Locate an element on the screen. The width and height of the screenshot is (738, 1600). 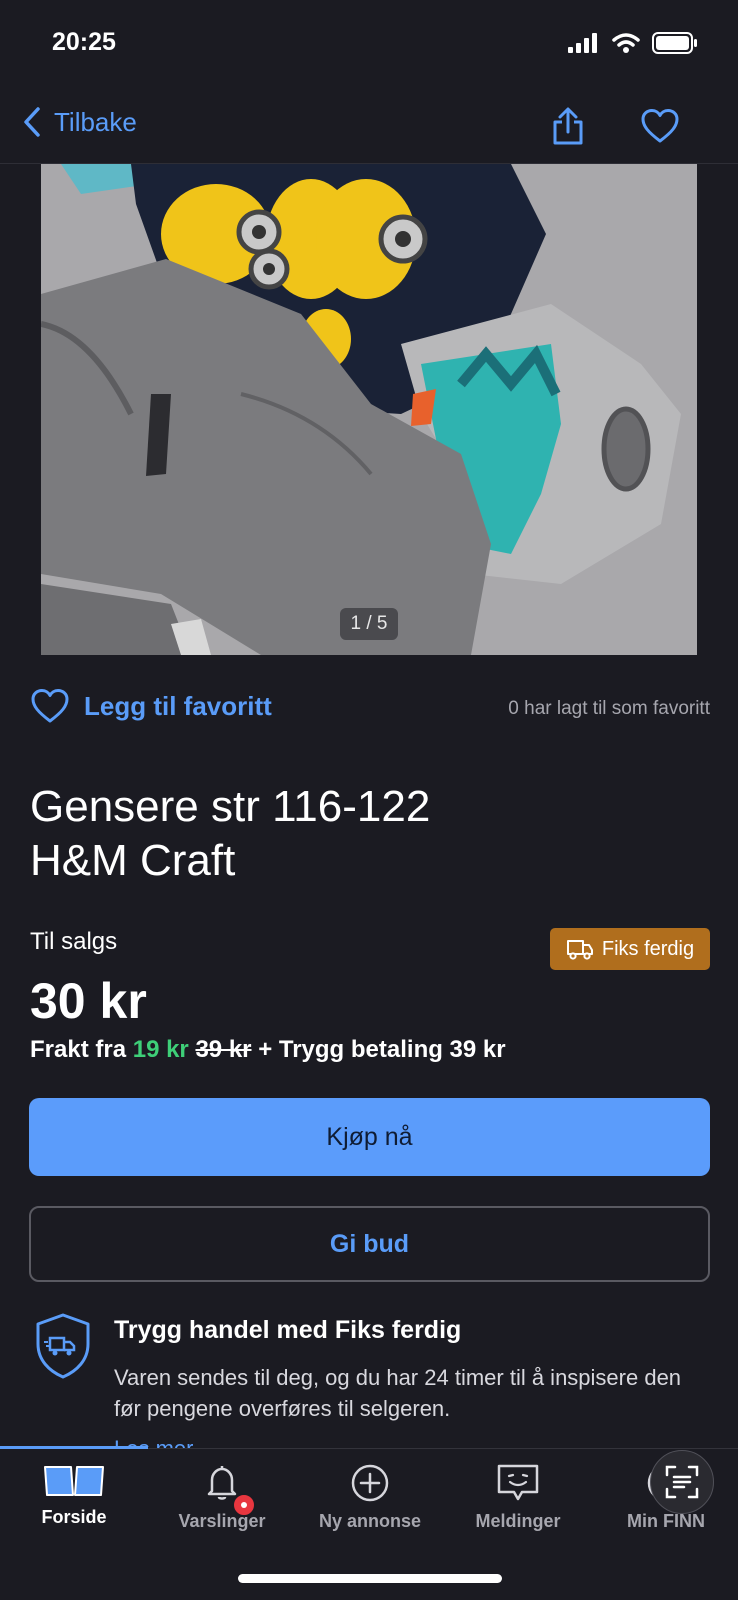
home-indicator is located at coordinates (370, 1578).